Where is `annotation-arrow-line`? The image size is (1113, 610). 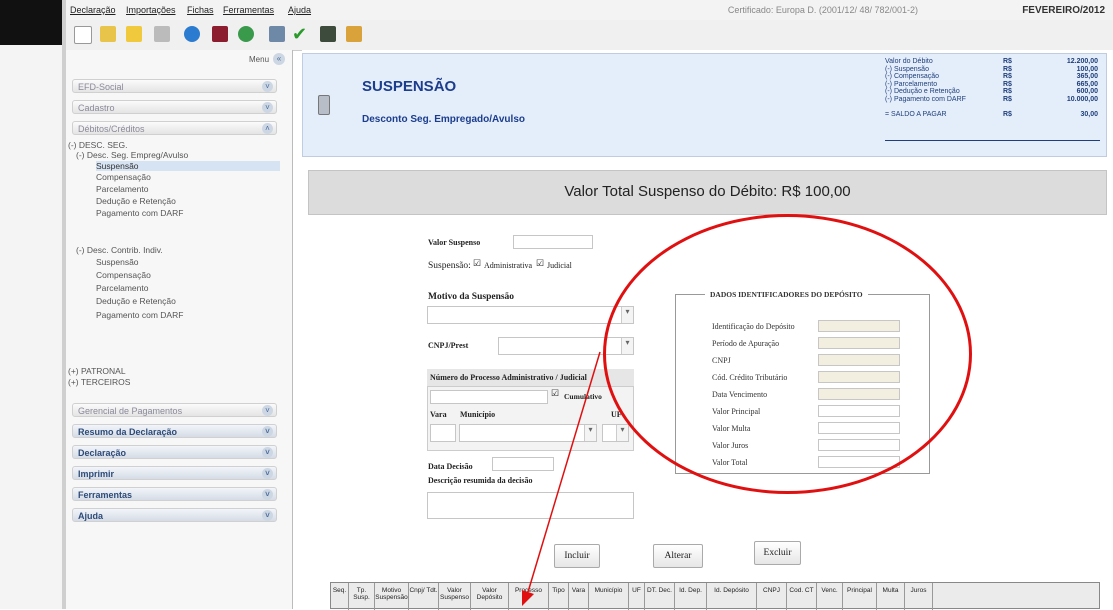
annotation-arrow-line is located at coordinates (564, 472).